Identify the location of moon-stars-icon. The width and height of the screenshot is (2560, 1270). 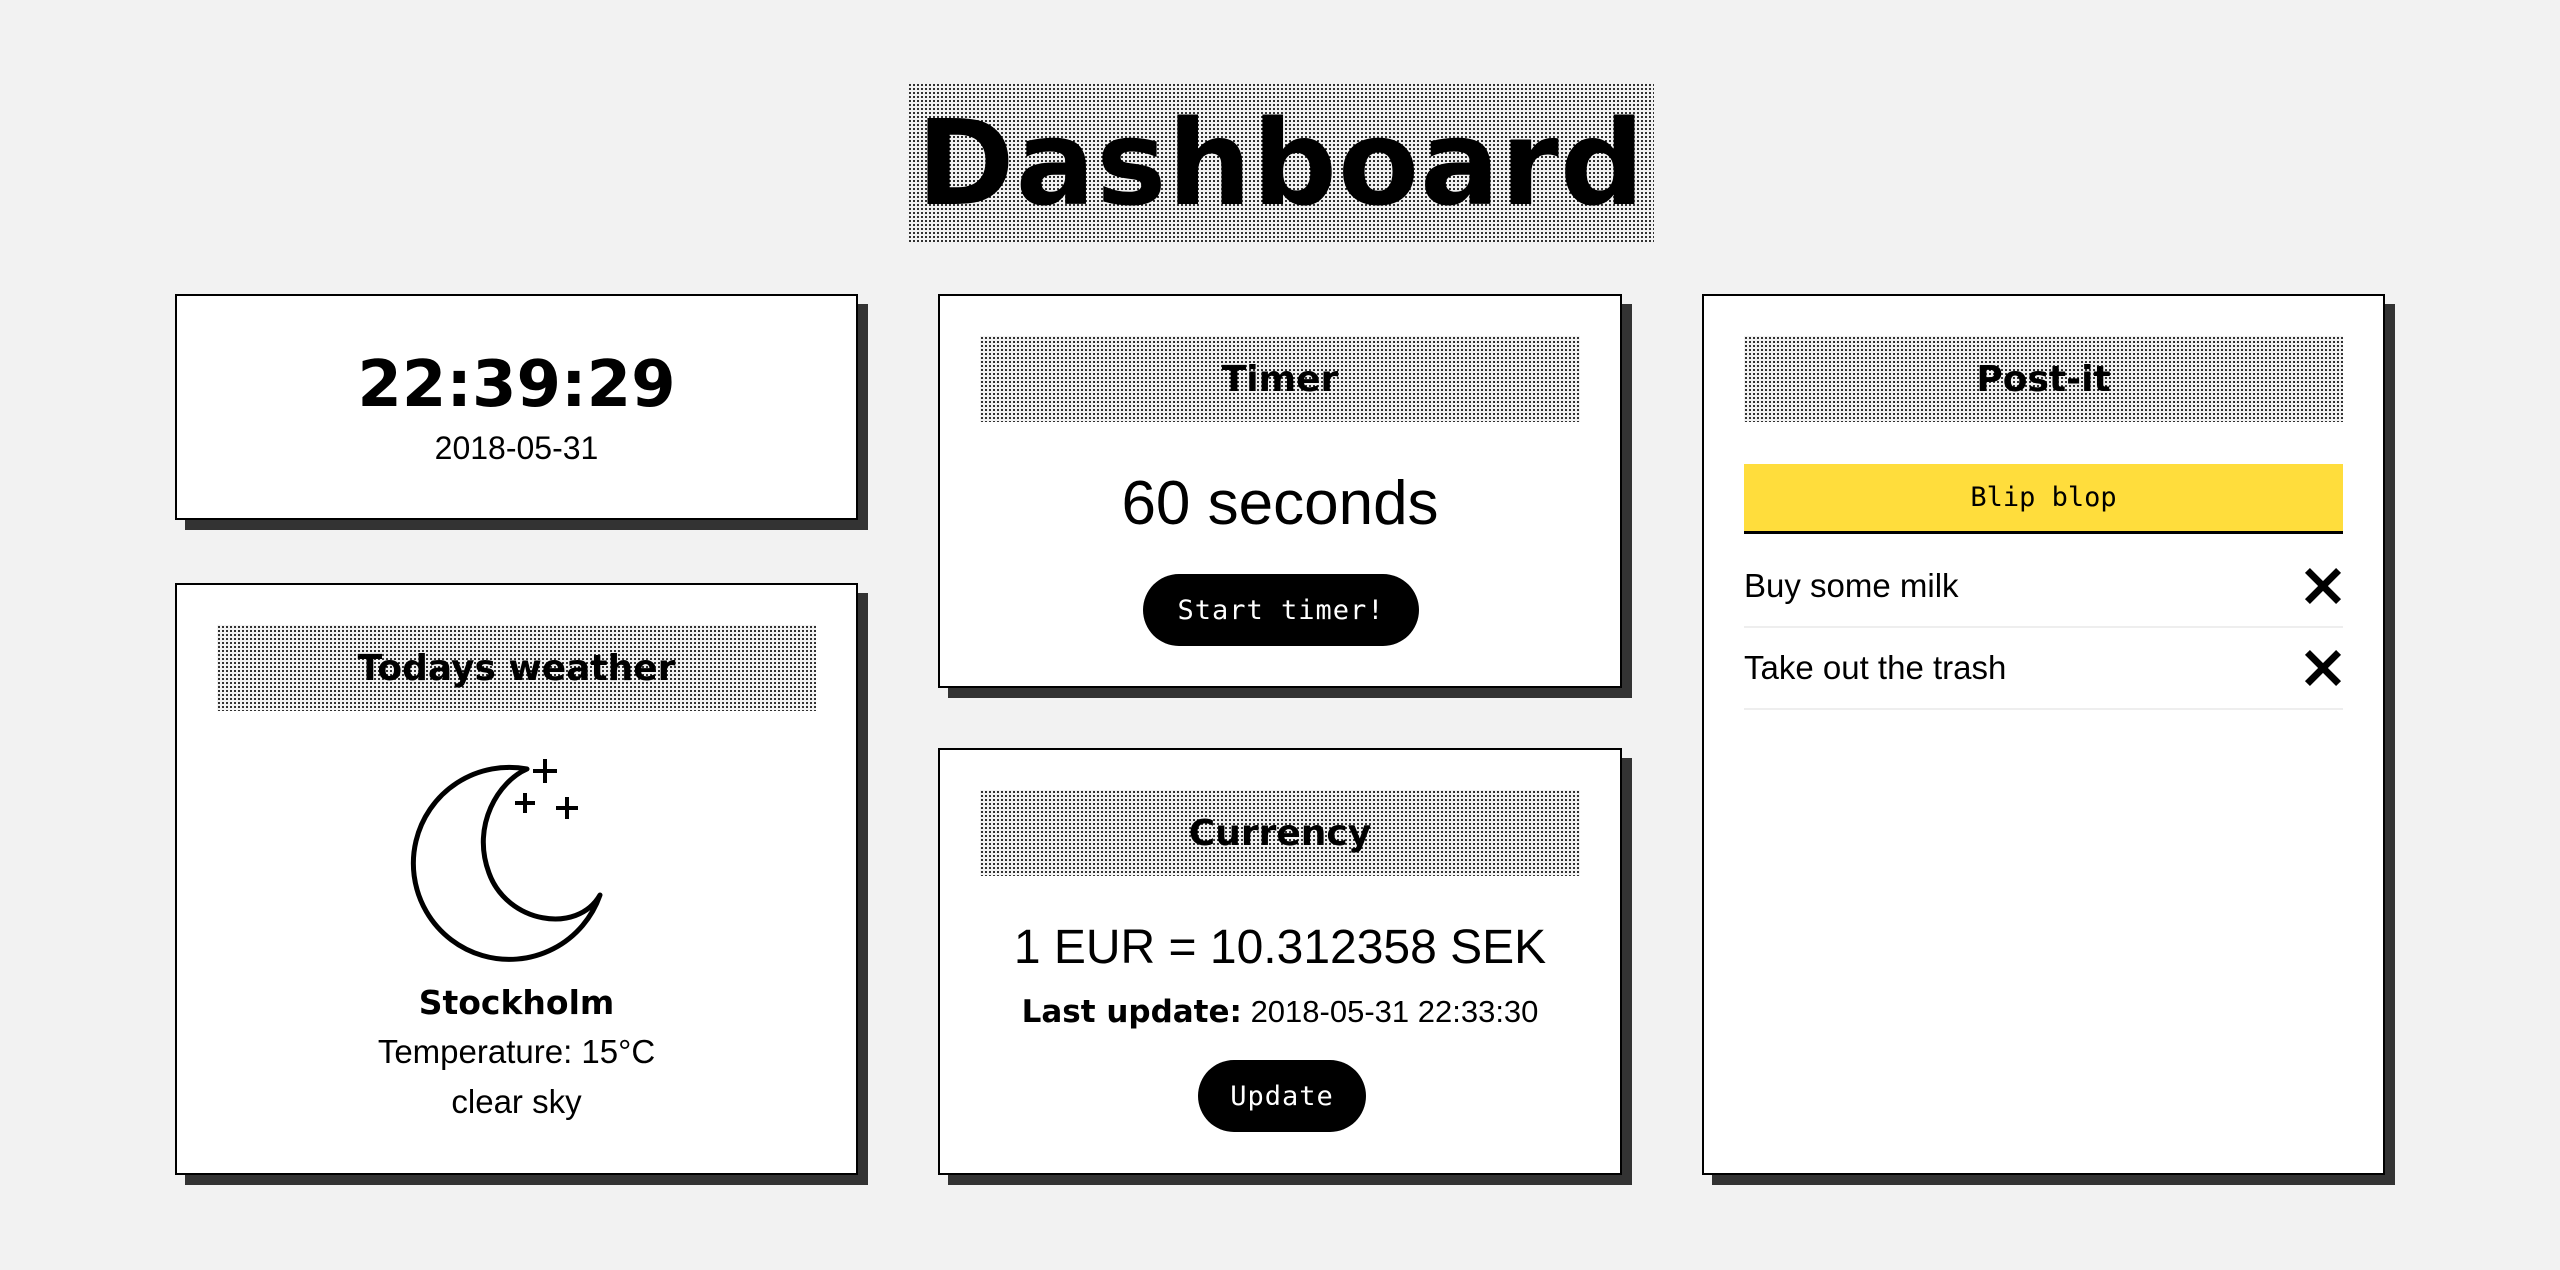
(506, 860).